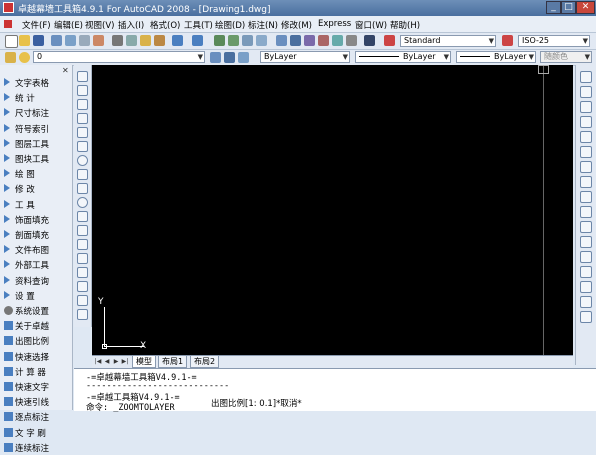  I want to click on sidebar-item: 逐点标注, so click(36, 416).